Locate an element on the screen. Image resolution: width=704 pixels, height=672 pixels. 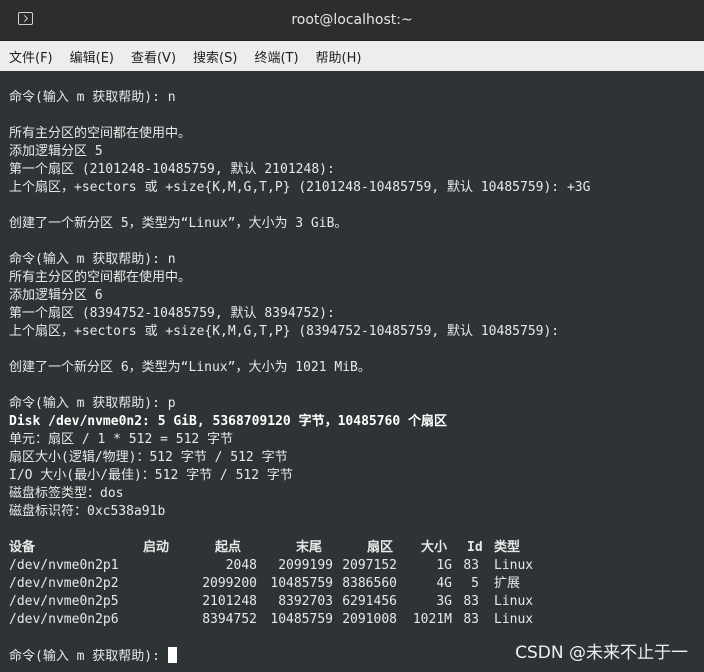
partition-start: 8394752 is located at coordinates (229, 619).